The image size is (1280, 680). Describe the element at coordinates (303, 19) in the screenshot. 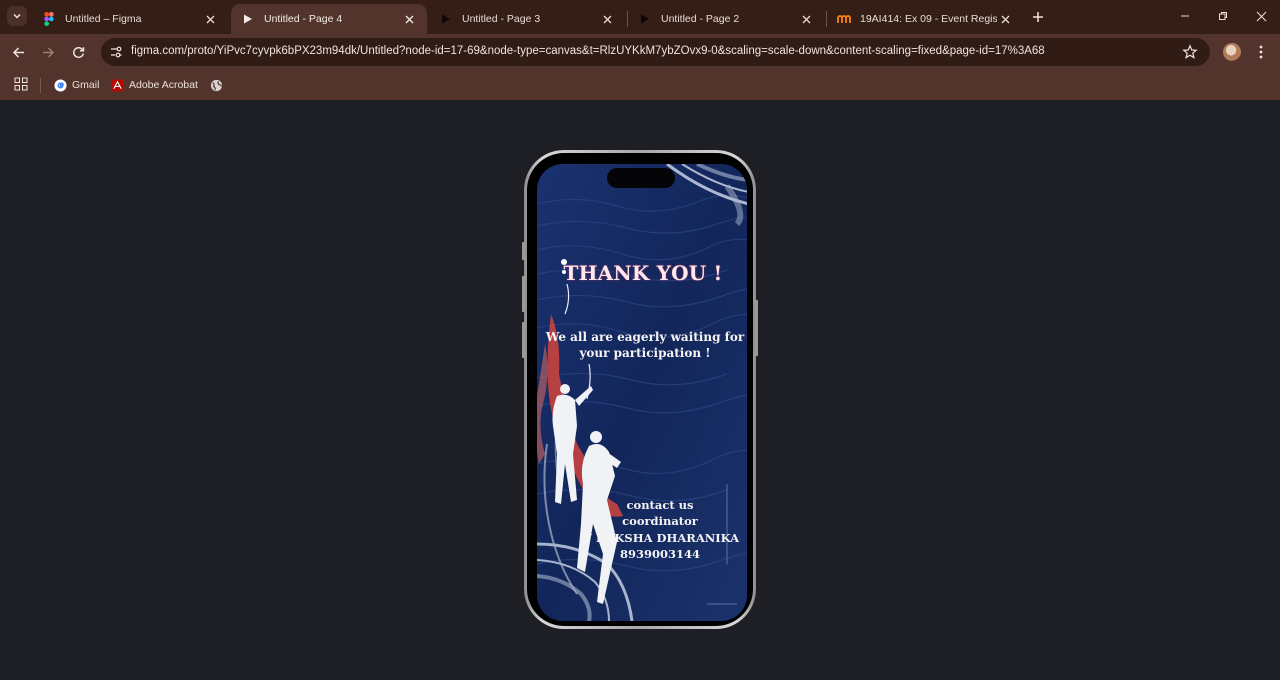

I see `tab-title: Untitled - Page 4` at that location.